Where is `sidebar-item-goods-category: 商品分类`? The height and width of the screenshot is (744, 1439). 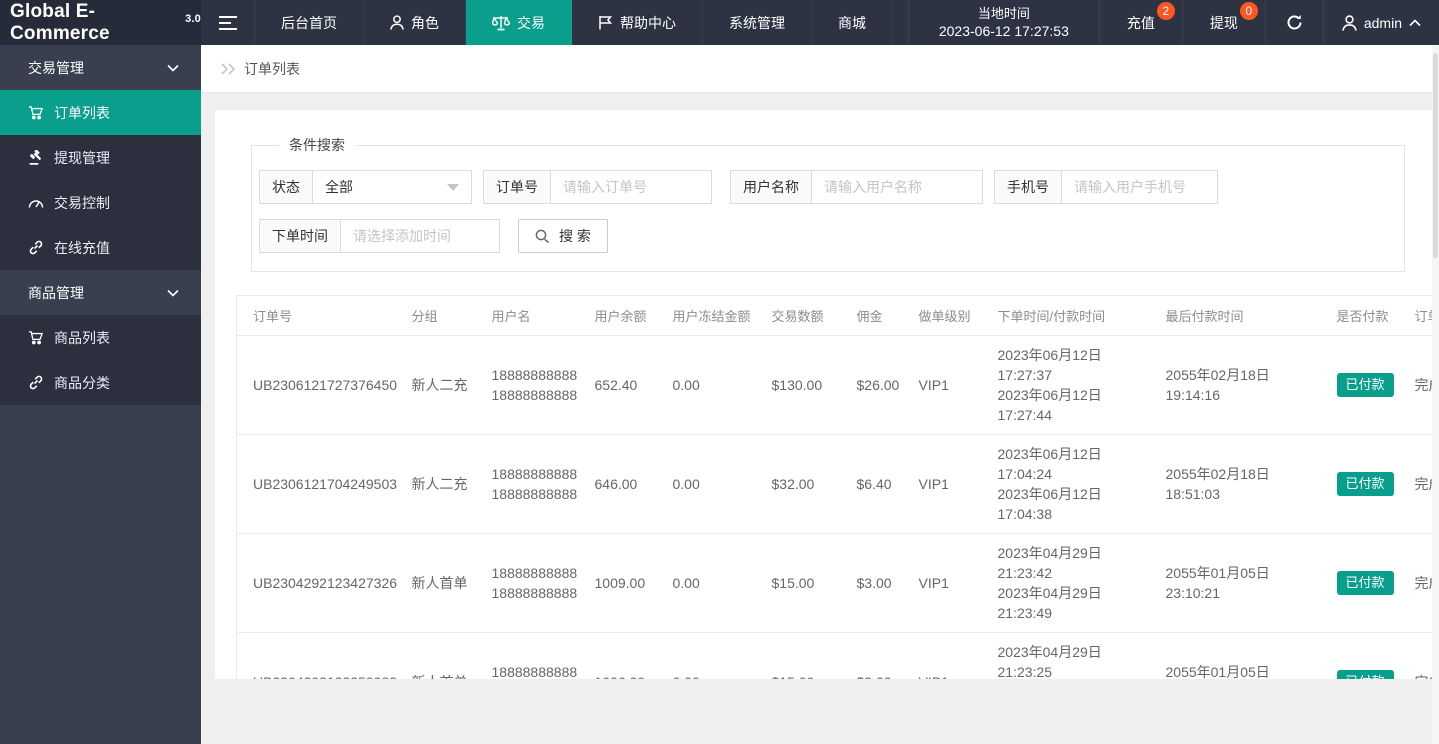 sidebar-item-goods-category: 商品分类 is located at coordinates (100, 382).